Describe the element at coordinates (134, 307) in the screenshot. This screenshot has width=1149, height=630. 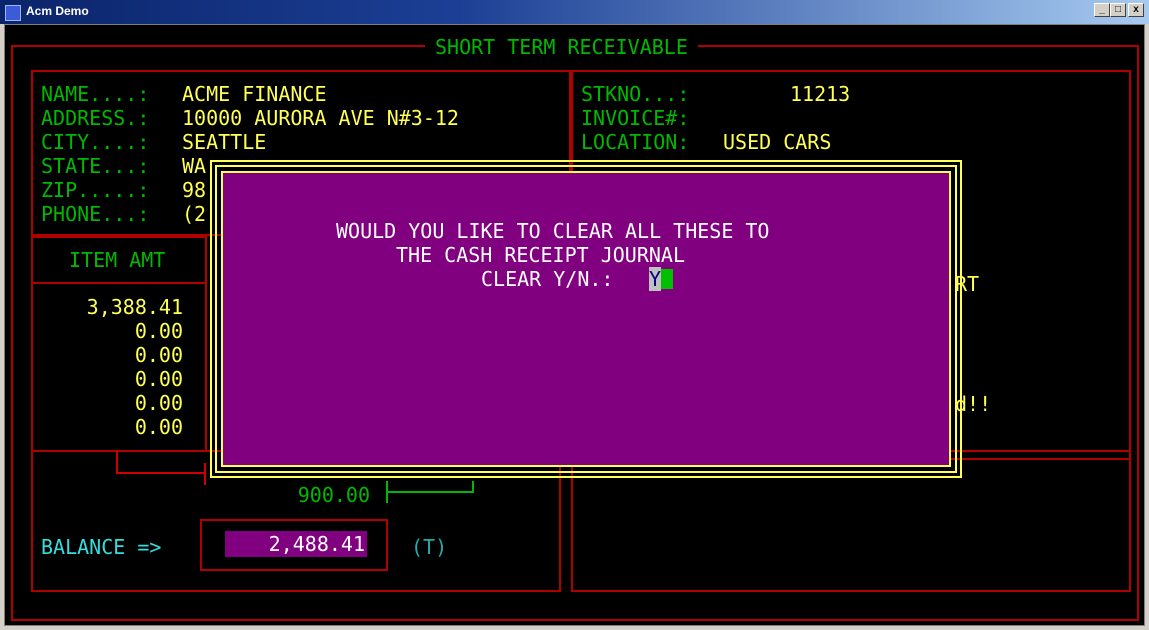
I see `item-amount: 3,388.41` at that location.